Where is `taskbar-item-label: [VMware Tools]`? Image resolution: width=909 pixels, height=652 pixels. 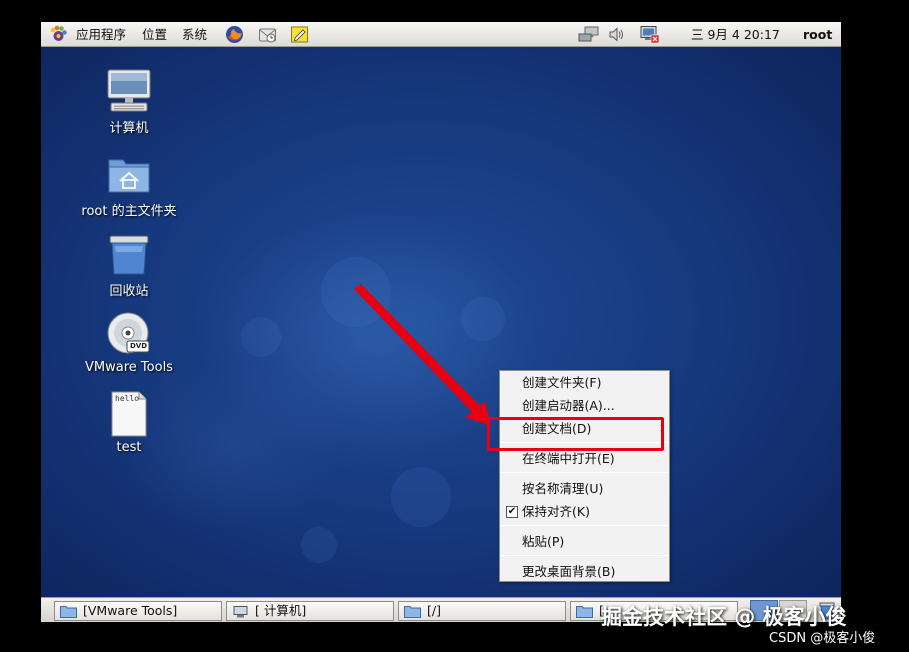 taskbar-item-label: [VMware Tools] is located at coordinates (130, 610).